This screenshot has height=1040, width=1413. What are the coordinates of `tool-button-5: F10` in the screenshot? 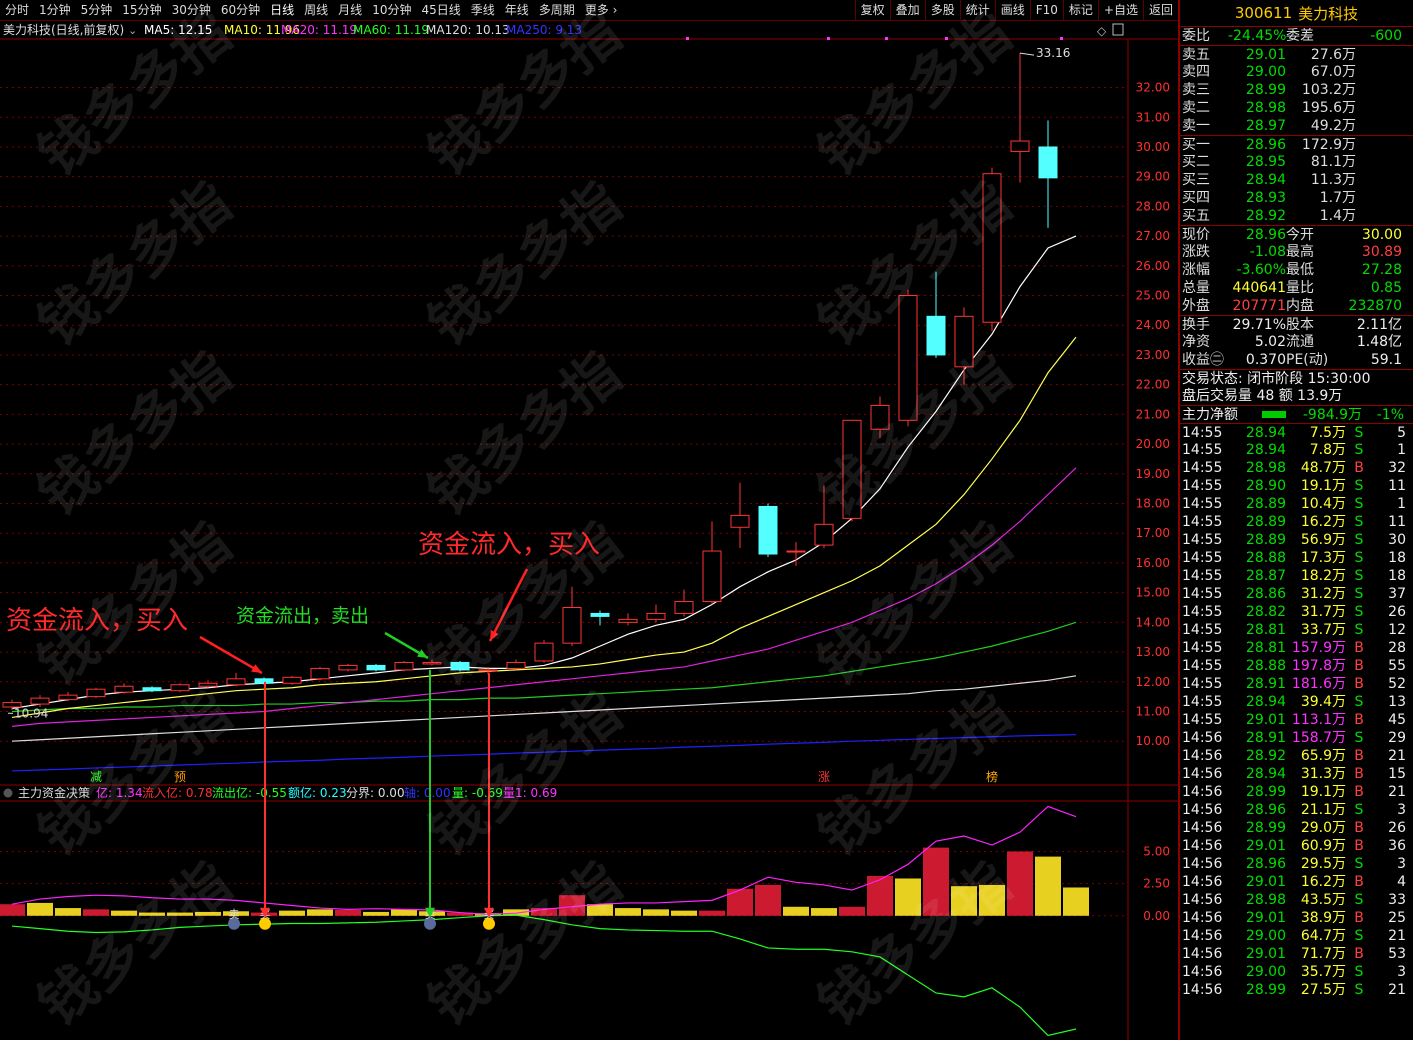 It's located at (1046, 10).